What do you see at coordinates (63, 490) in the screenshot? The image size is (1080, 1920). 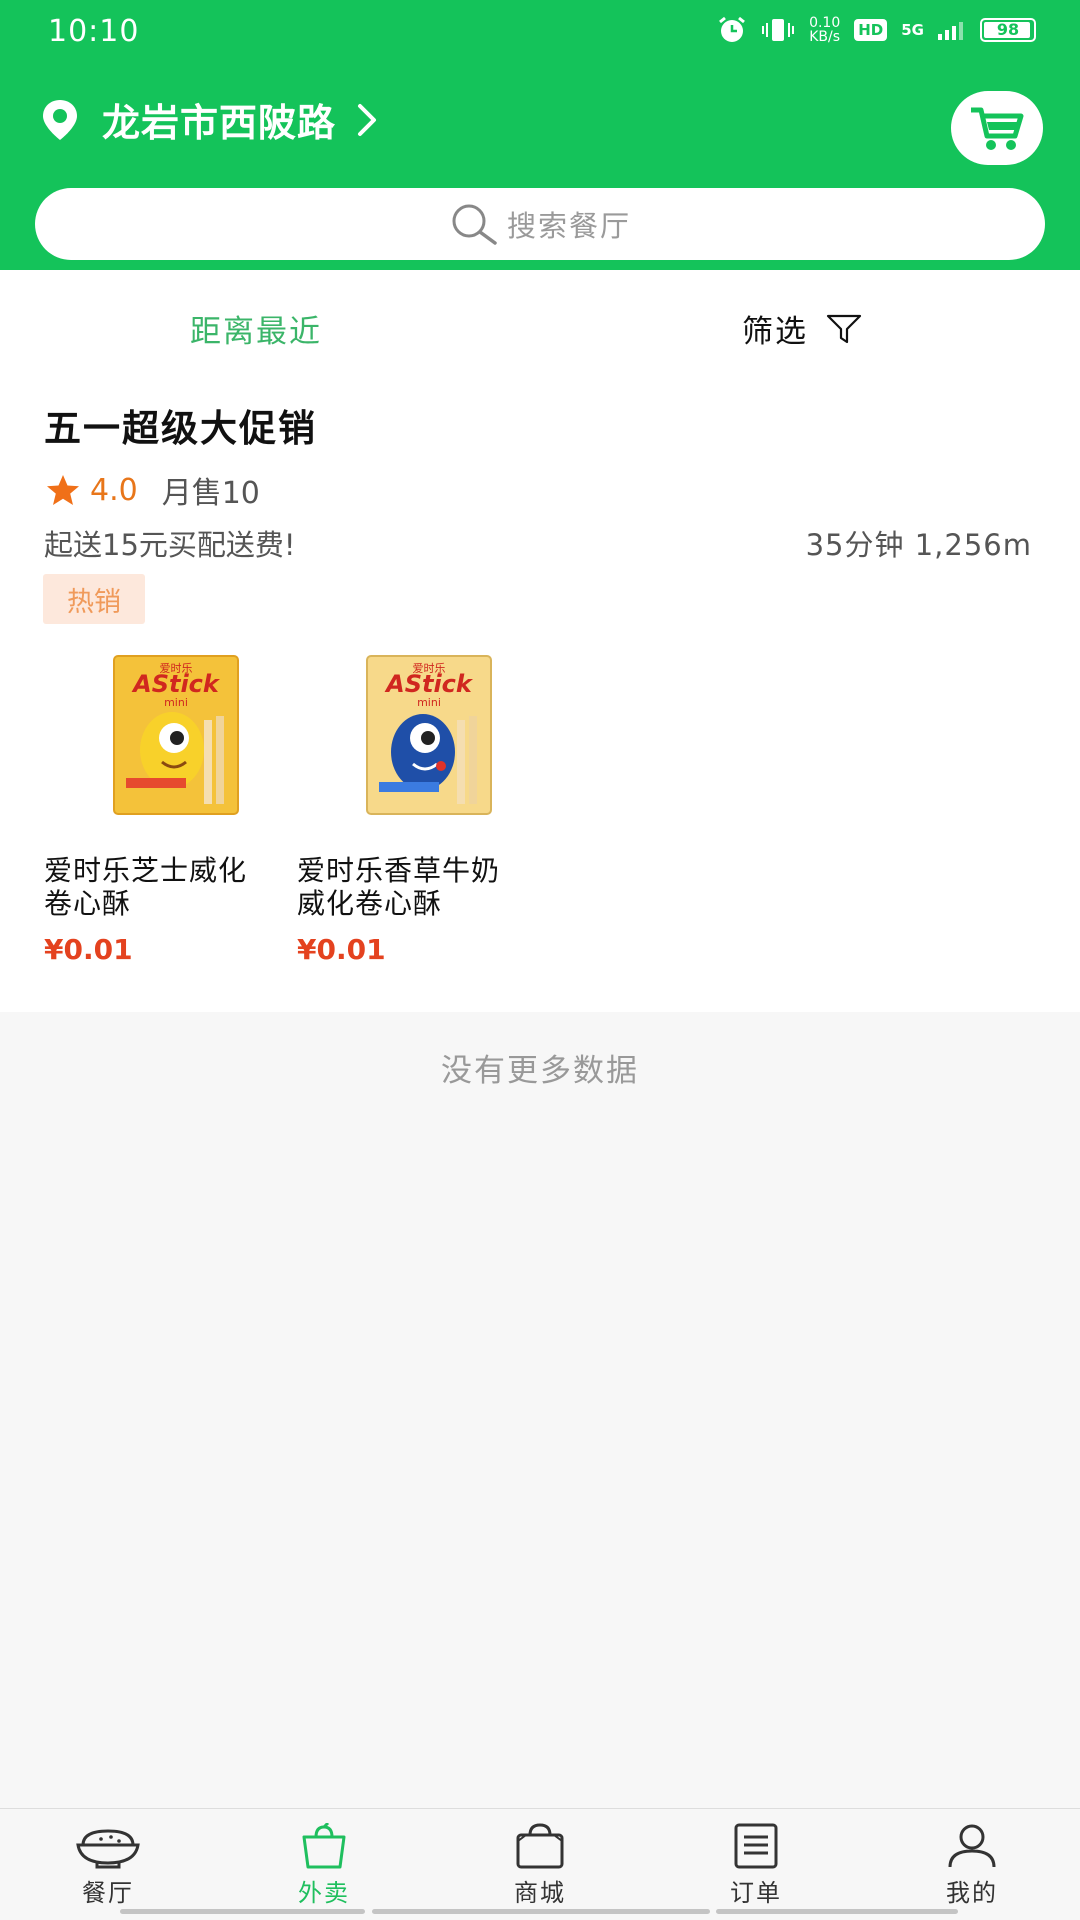 I see `star-icon` at bounding box center [63, 490].